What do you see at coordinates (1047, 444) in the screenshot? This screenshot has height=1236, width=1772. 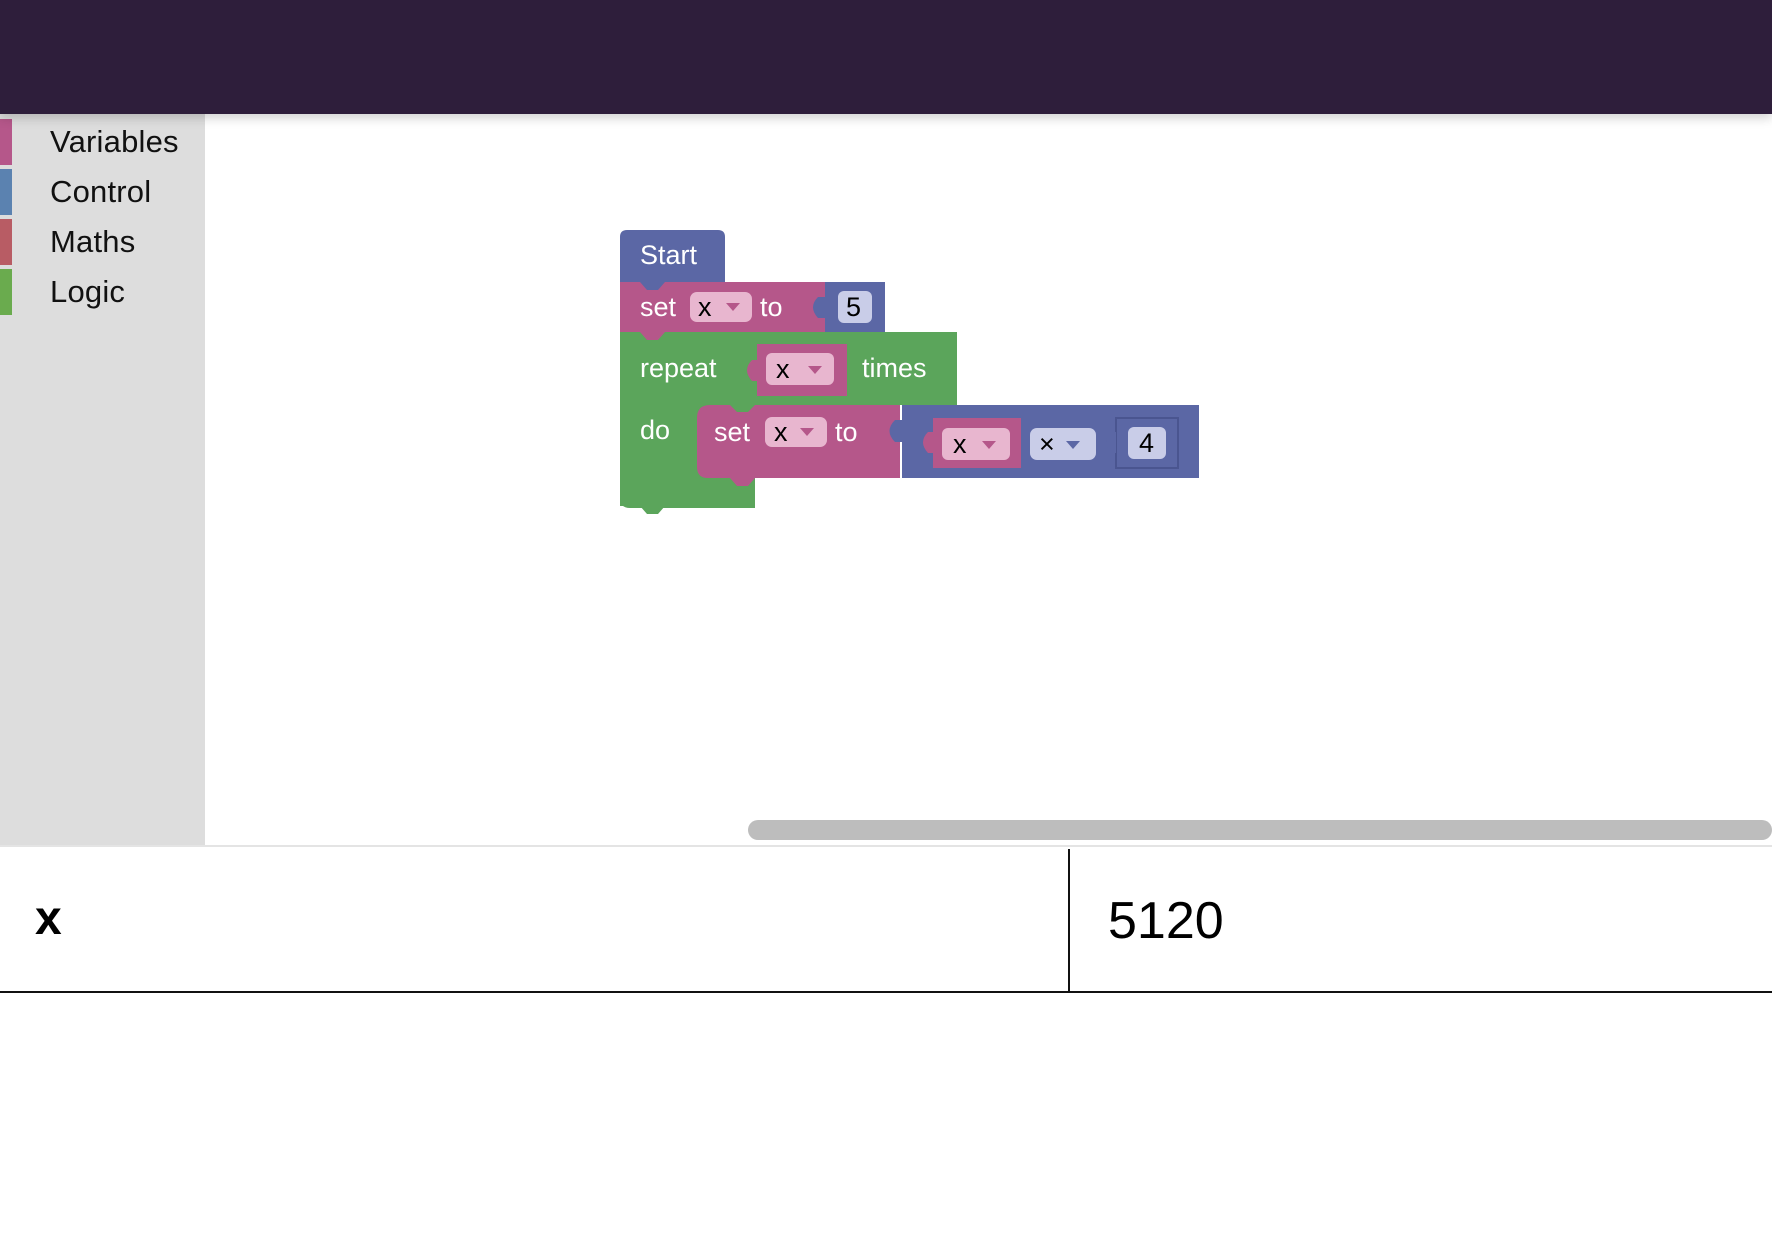 I see `operator-label: ×` at bounding box center [1047, 444].